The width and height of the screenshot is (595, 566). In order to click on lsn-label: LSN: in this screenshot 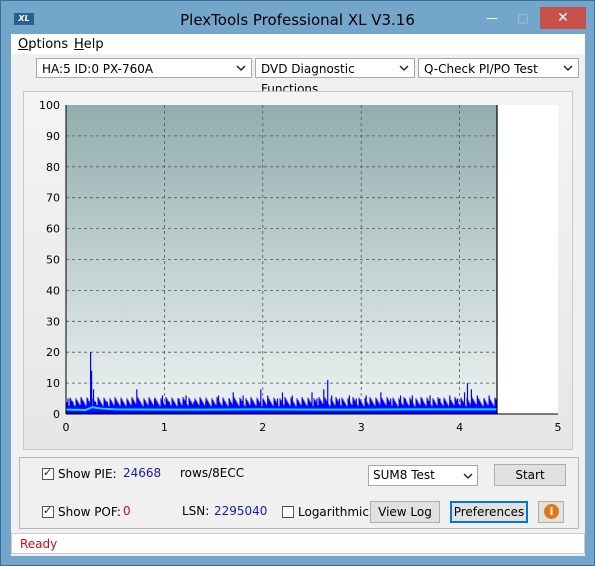, I will do `click(196, 511)`.